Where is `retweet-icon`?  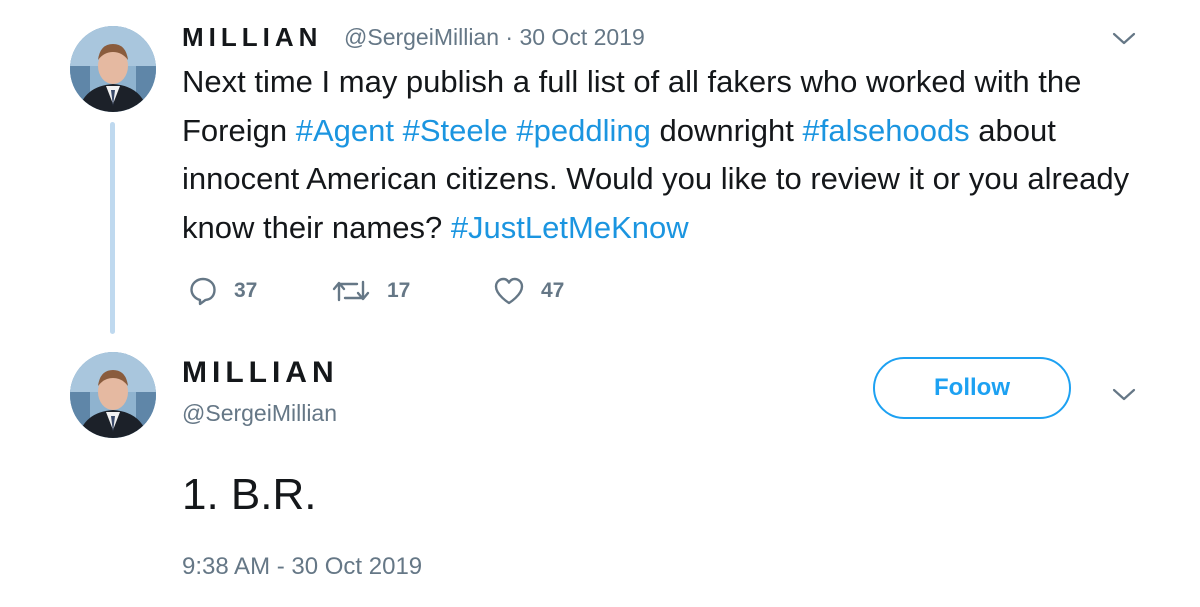
retweet-icon is located at coordinates (351, 291).